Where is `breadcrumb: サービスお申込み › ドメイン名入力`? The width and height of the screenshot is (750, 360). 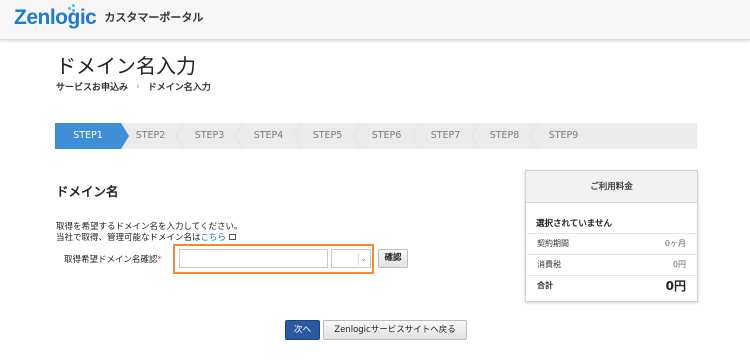 breadcrumb: サービスお申込み › ドメイン名入力 is located at coordinates (133, 87).